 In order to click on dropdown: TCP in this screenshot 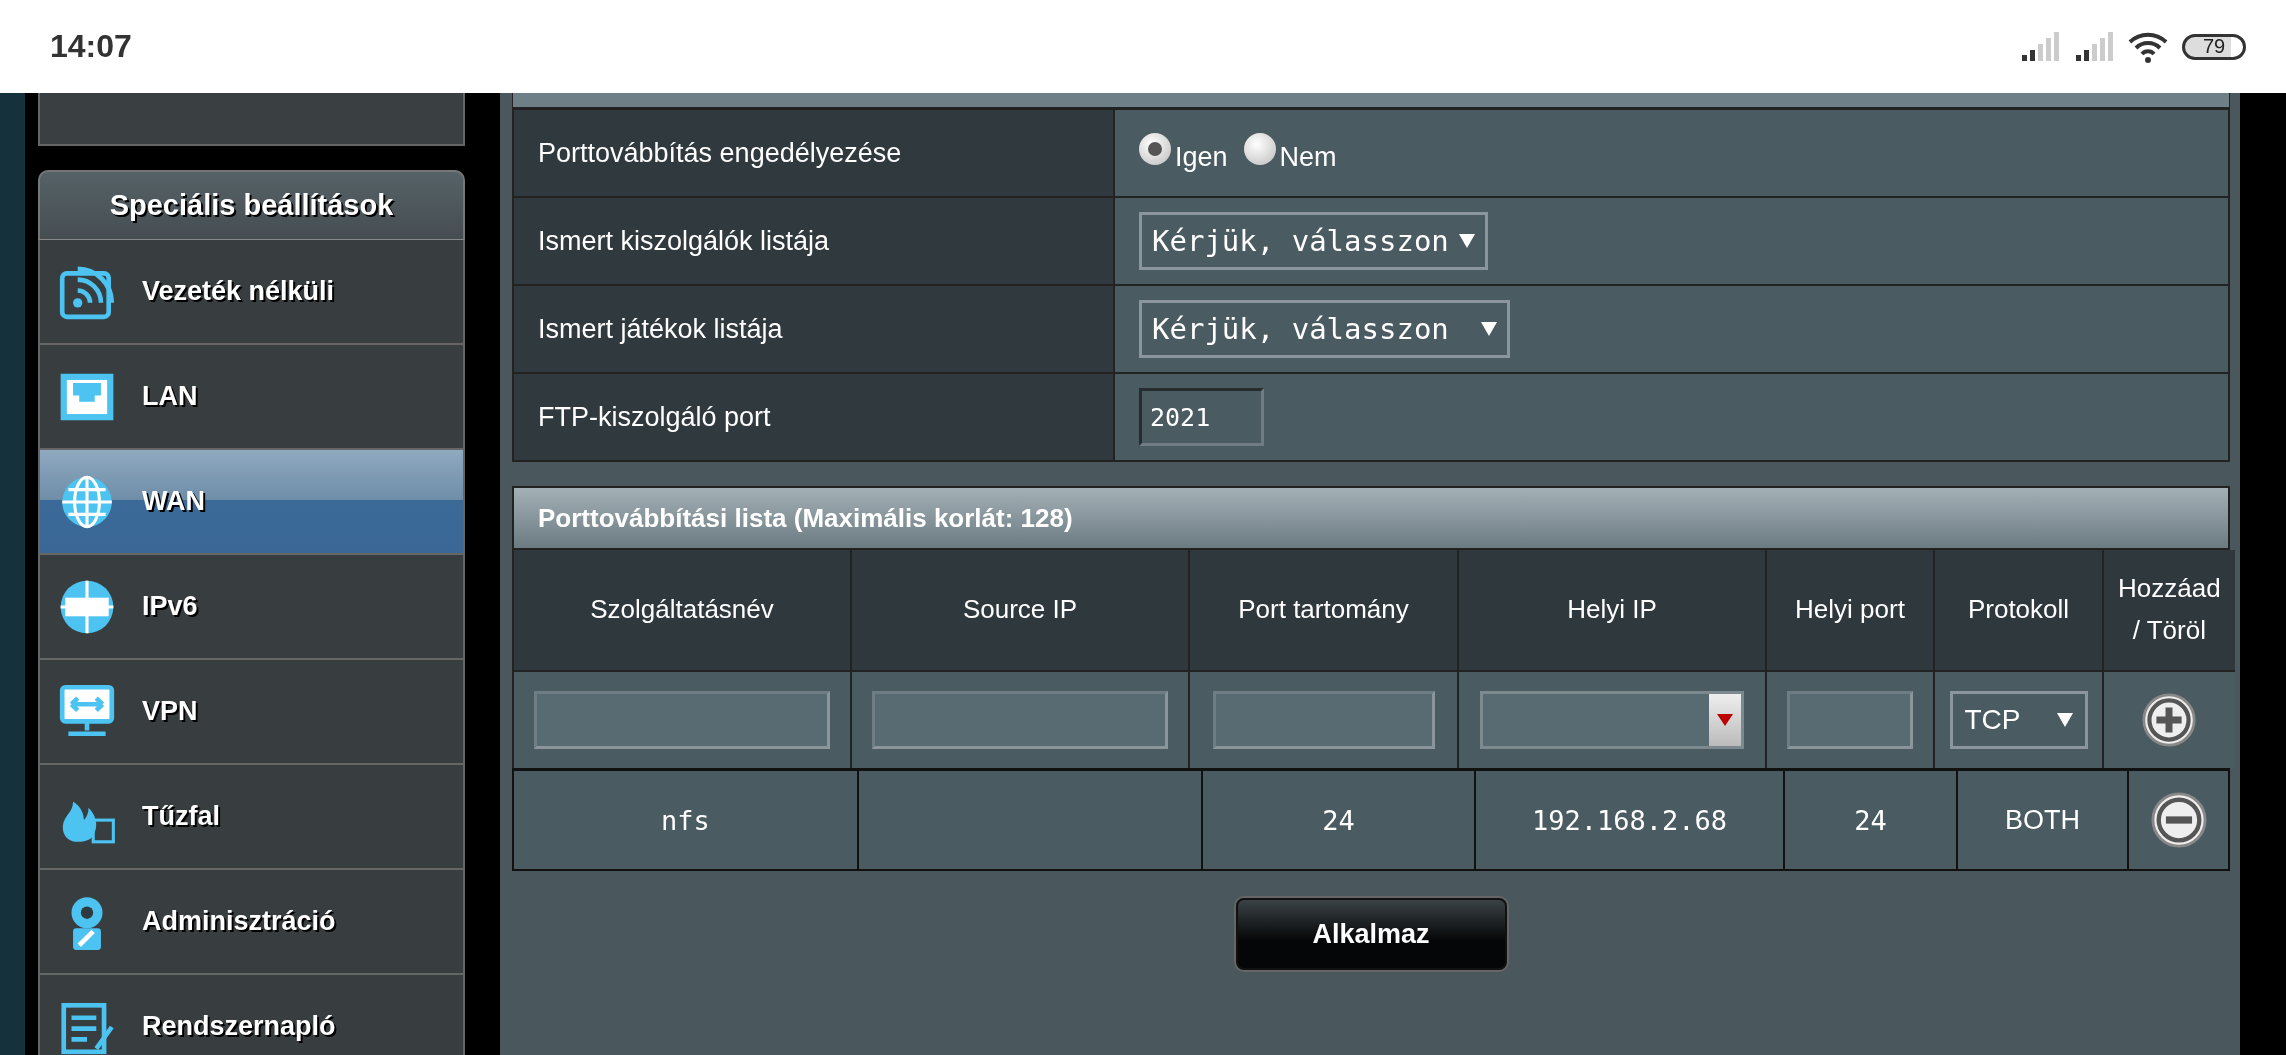, I will do `click(2018, 720)`.